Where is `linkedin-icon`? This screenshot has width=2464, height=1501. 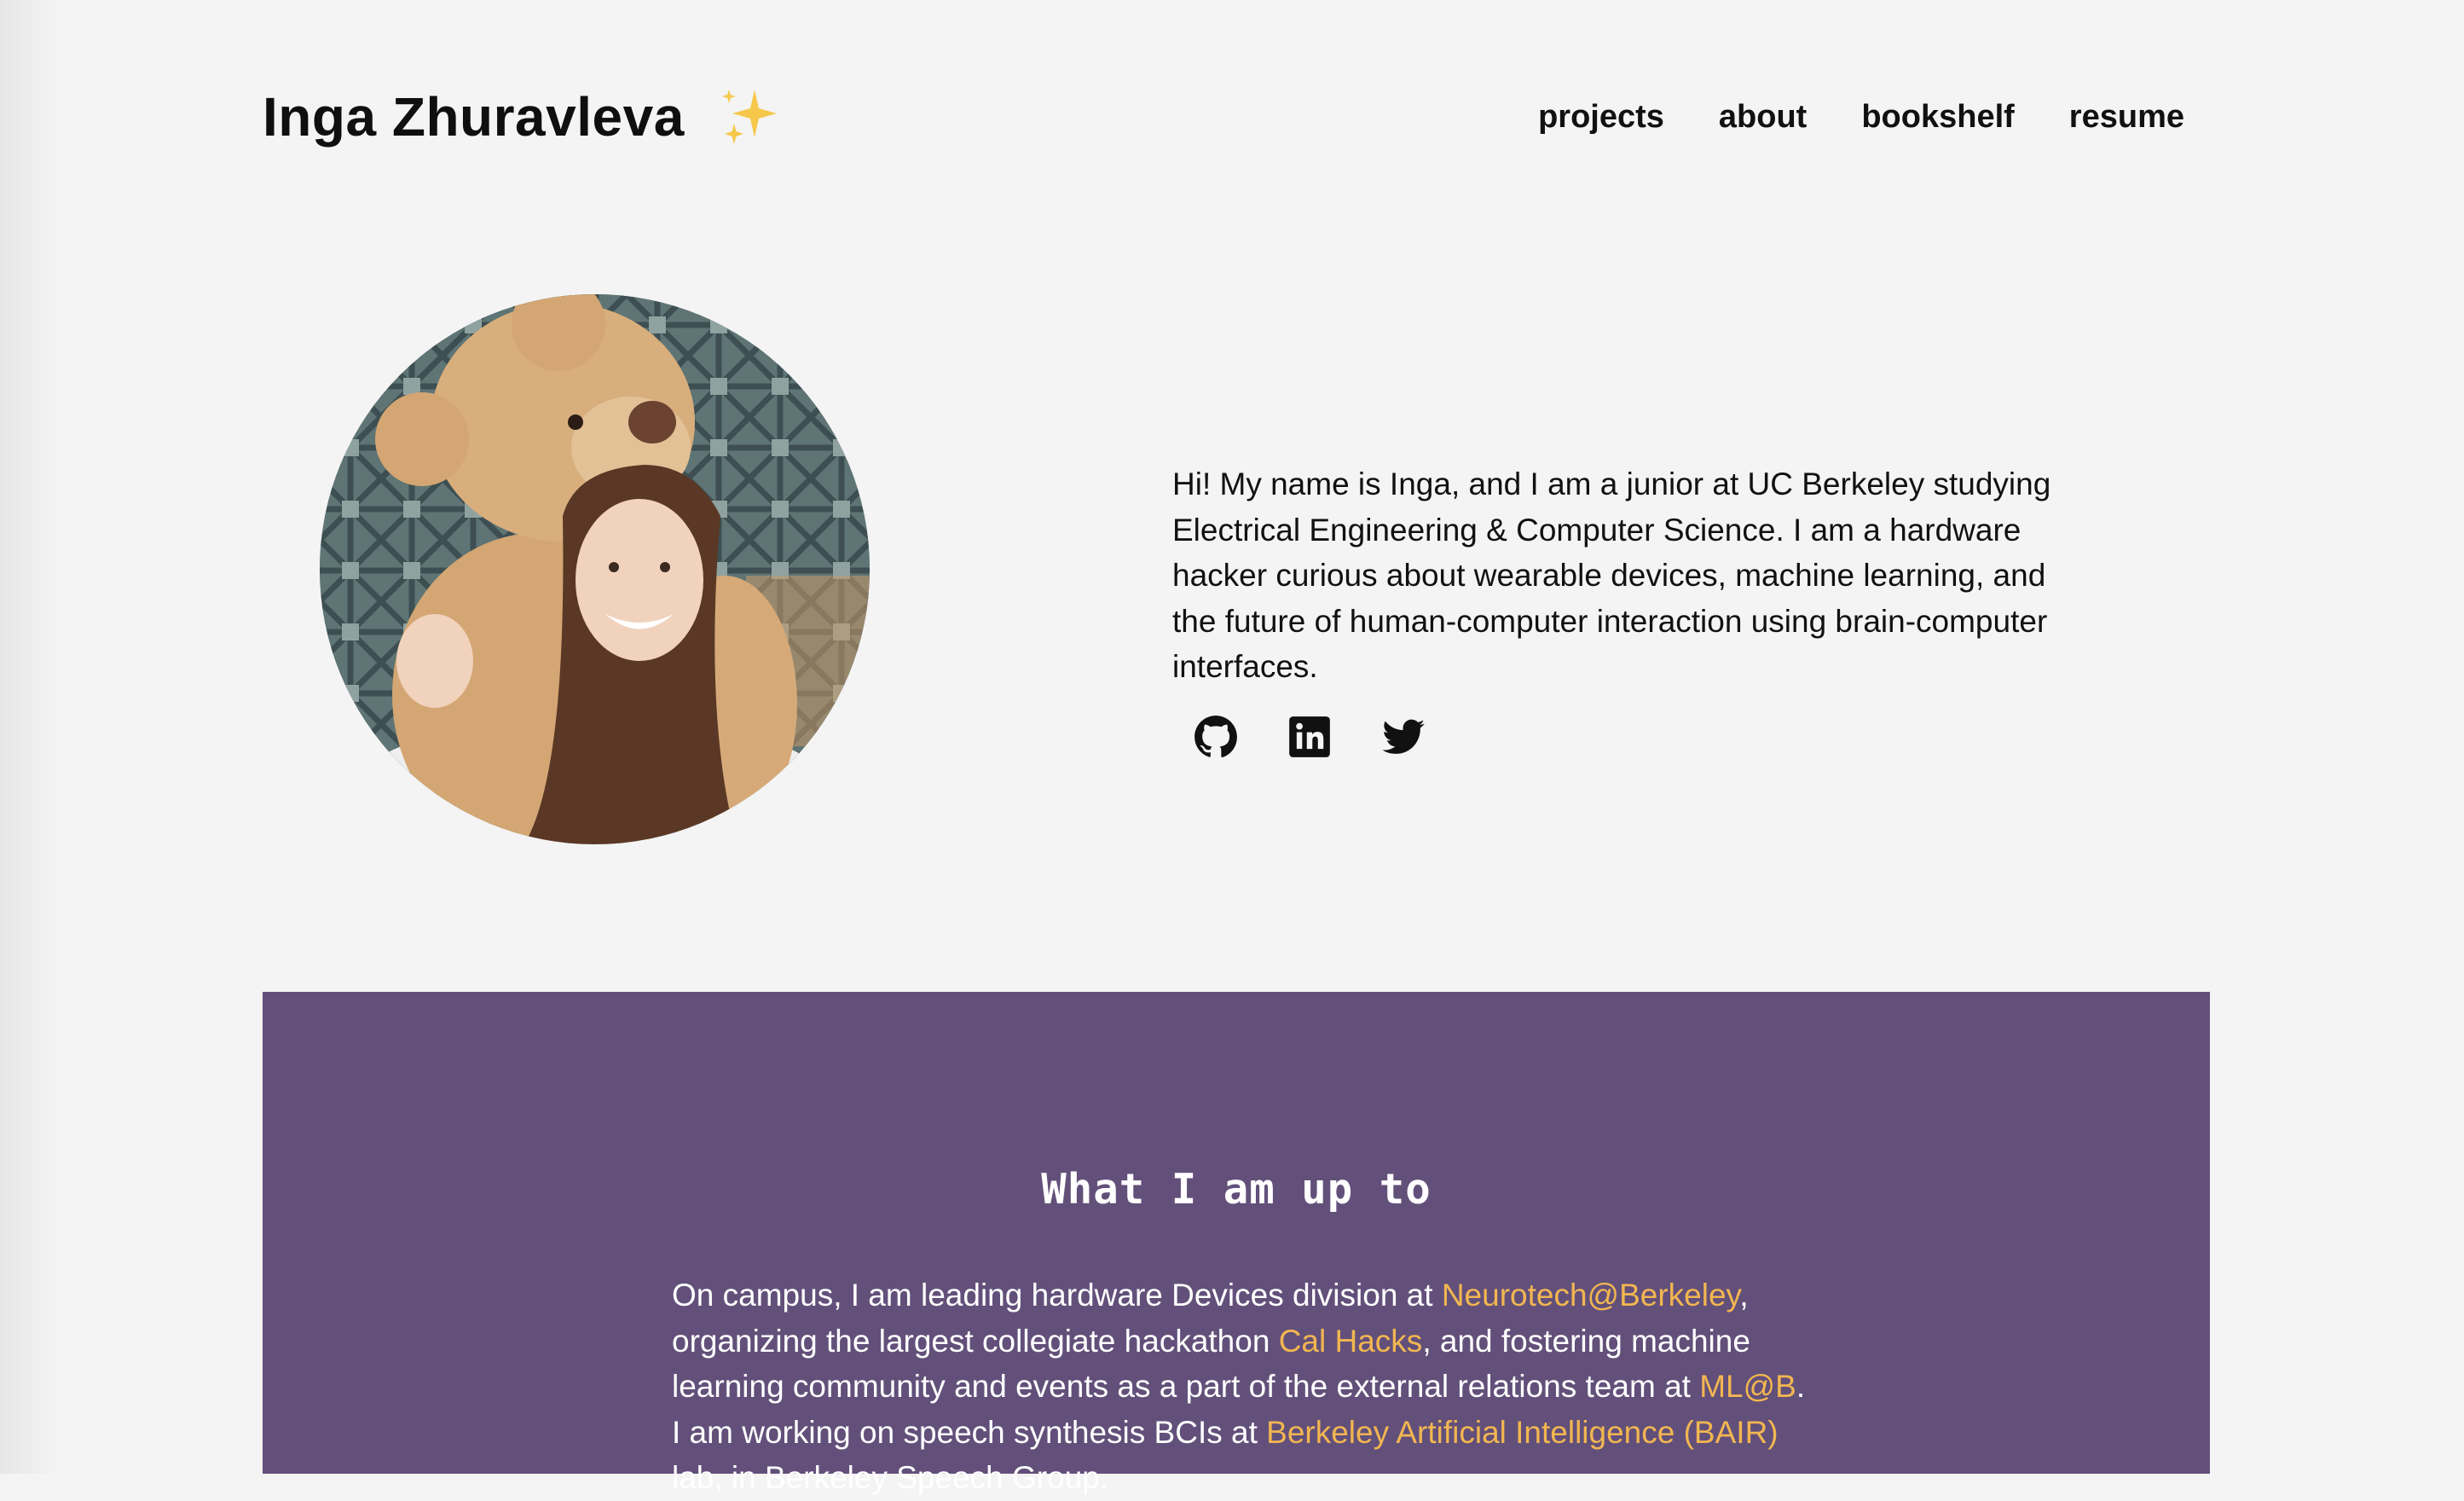 linkedin-icon is located at coordinates (1310, 736).